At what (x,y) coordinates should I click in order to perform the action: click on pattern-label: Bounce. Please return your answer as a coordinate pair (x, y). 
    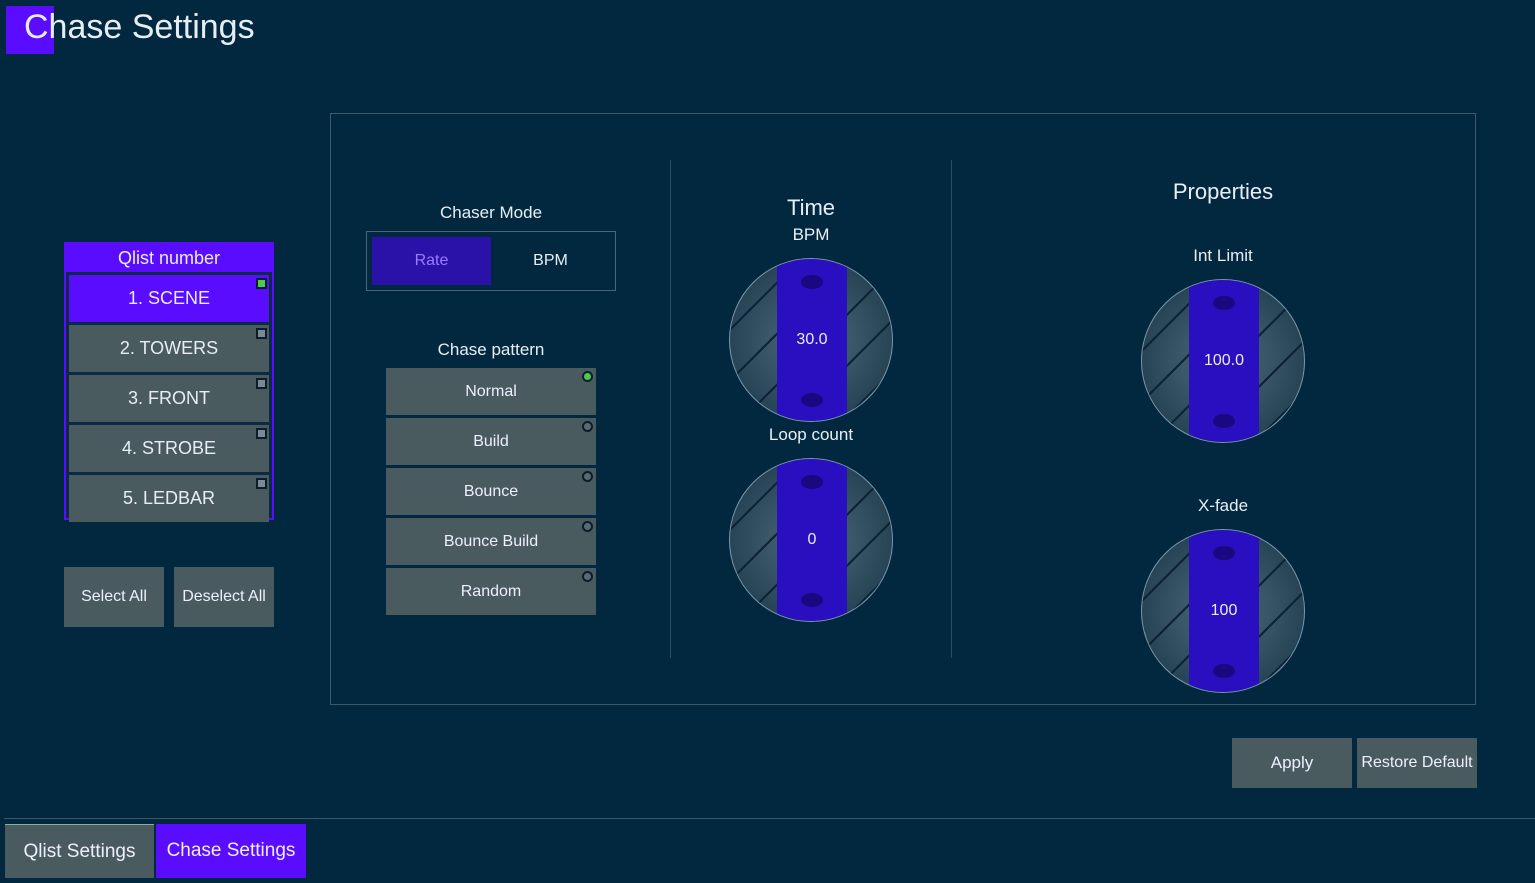
    Looking at the image, I should click on (491, 491).